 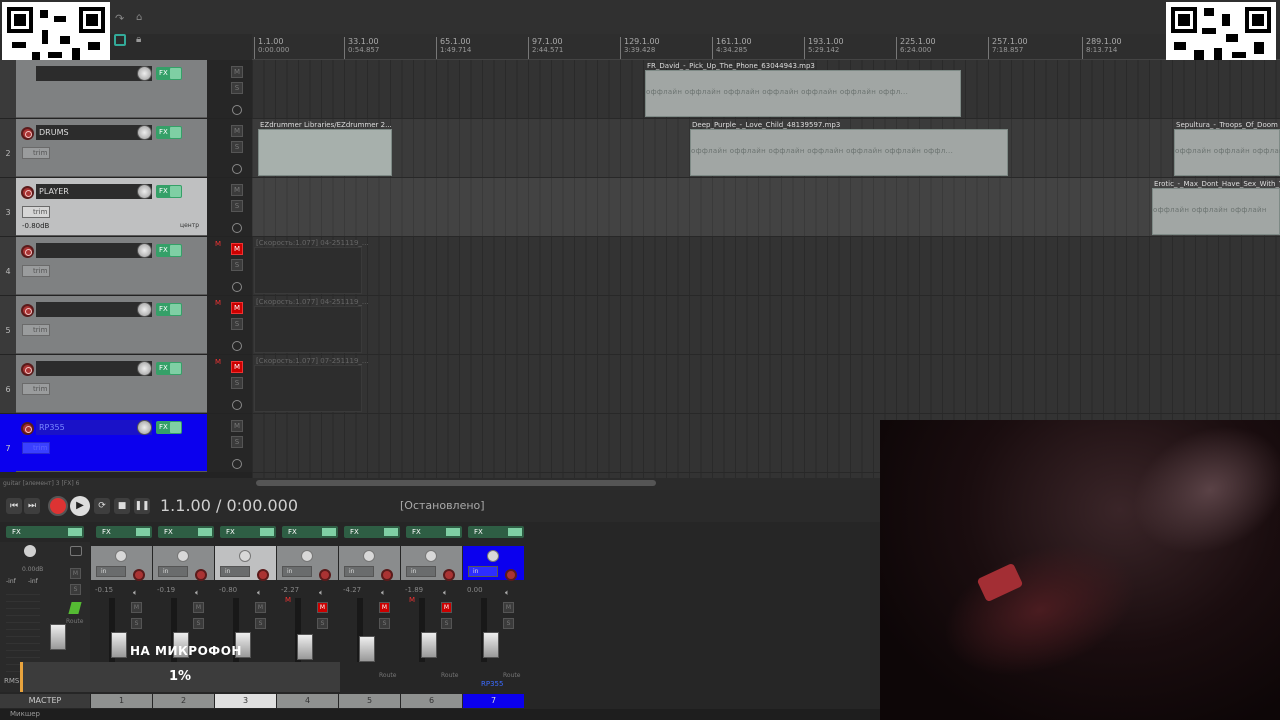 What do you see at coordinates (138, 39) in the screenshot?
I see `snap-lock-icon: 🔒︎` at bounding box center [138, 39].